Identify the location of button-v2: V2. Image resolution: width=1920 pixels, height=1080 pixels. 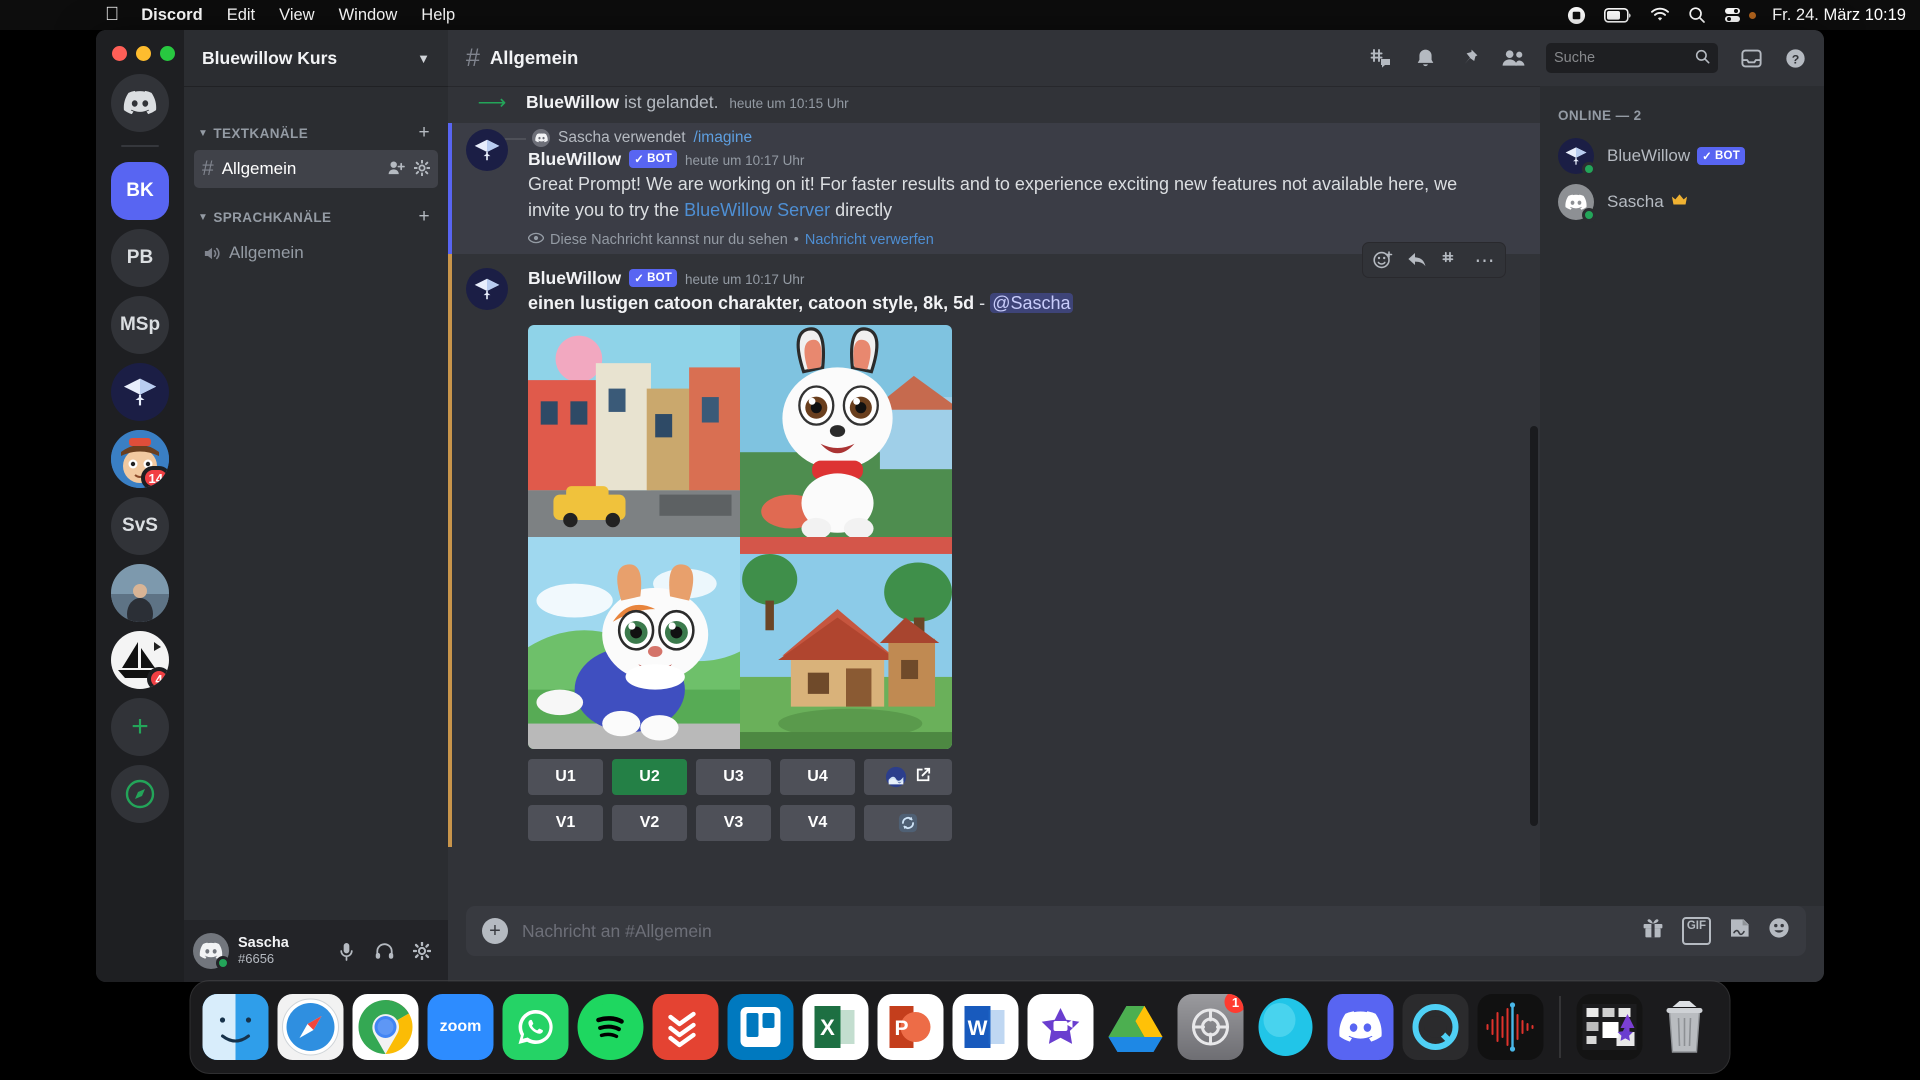
(649, 822).